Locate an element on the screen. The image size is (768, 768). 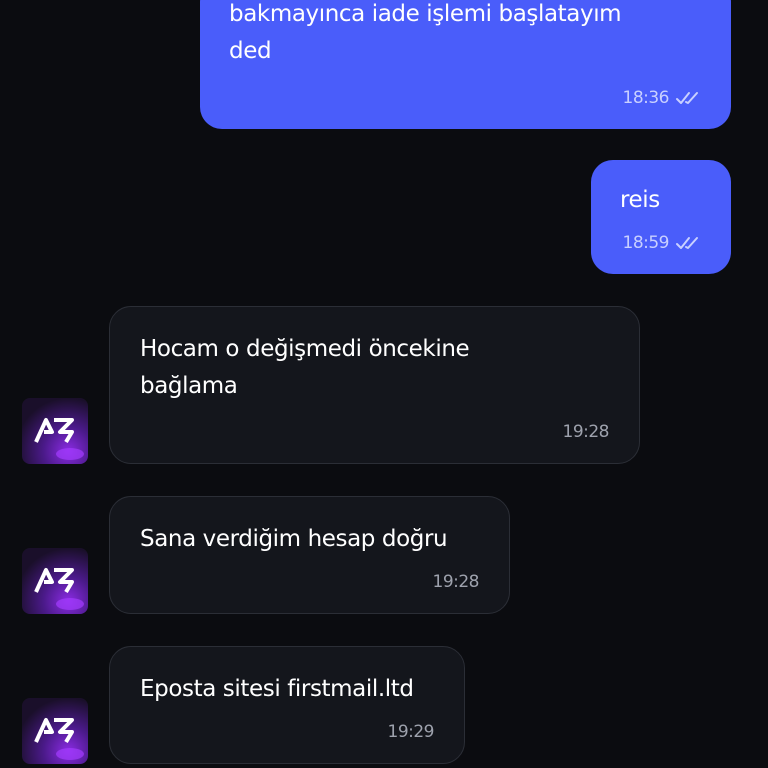
message-meta: 18:59 is located at coordinates (663, 243).